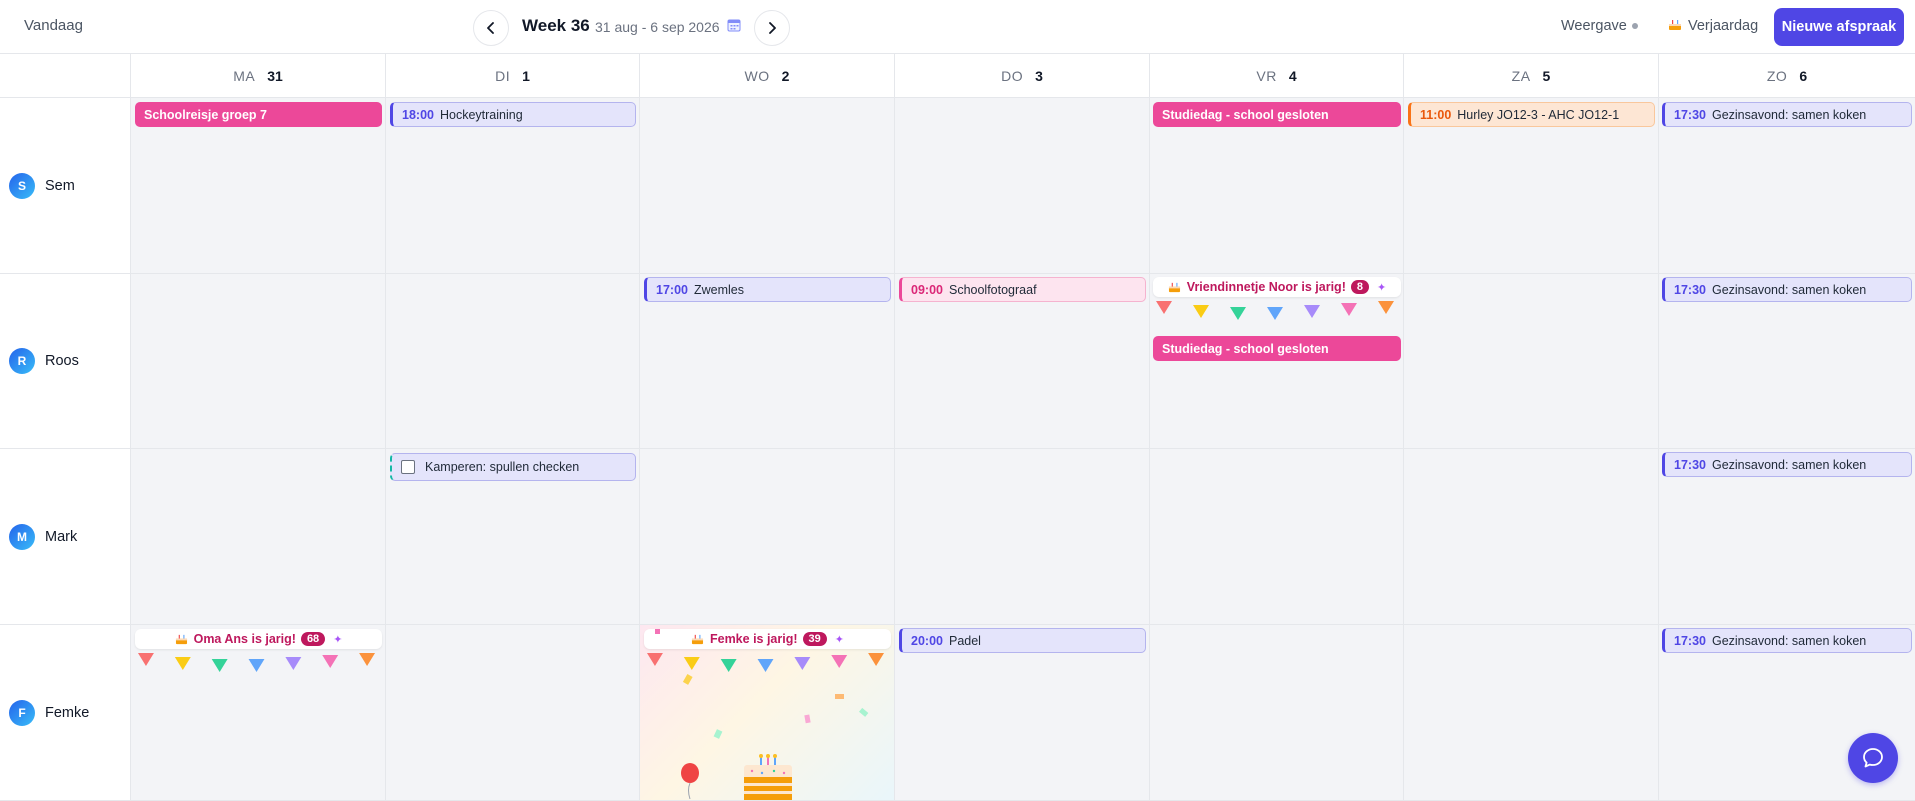  Describe the element at coordinates (766, 713) in the screenshot. I see `cell-femke-wo: Femke is jarig! 39 ✦` at that location.